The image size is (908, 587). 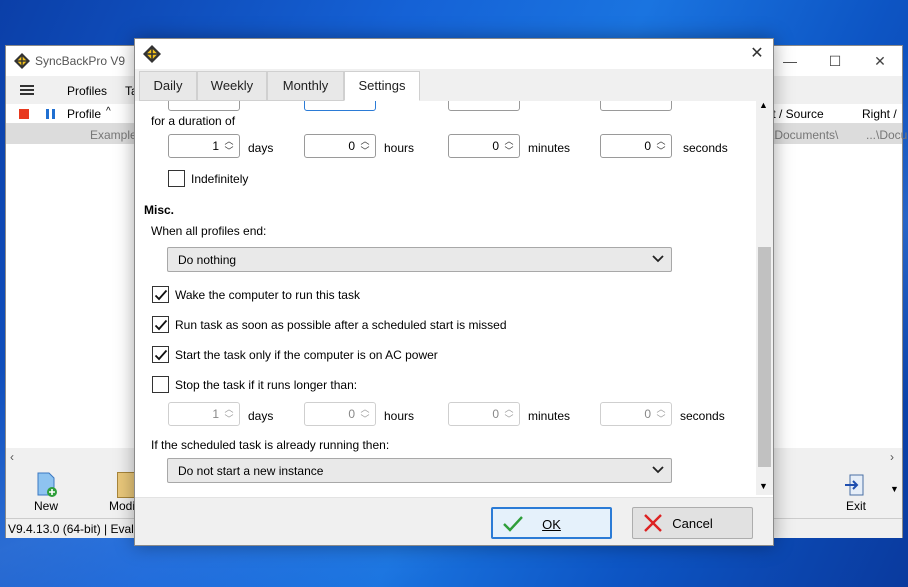 I want to click on stop-hours-unit: hours, so click(x=399, y=416).